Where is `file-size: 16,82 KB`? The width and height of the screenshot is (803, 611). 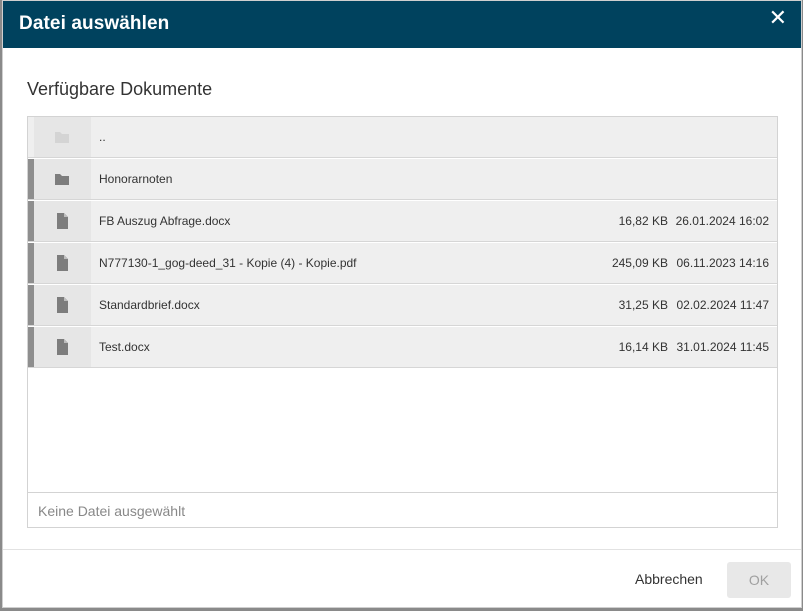 file-size: 16,82 KB is located at coordinates (643, 221).